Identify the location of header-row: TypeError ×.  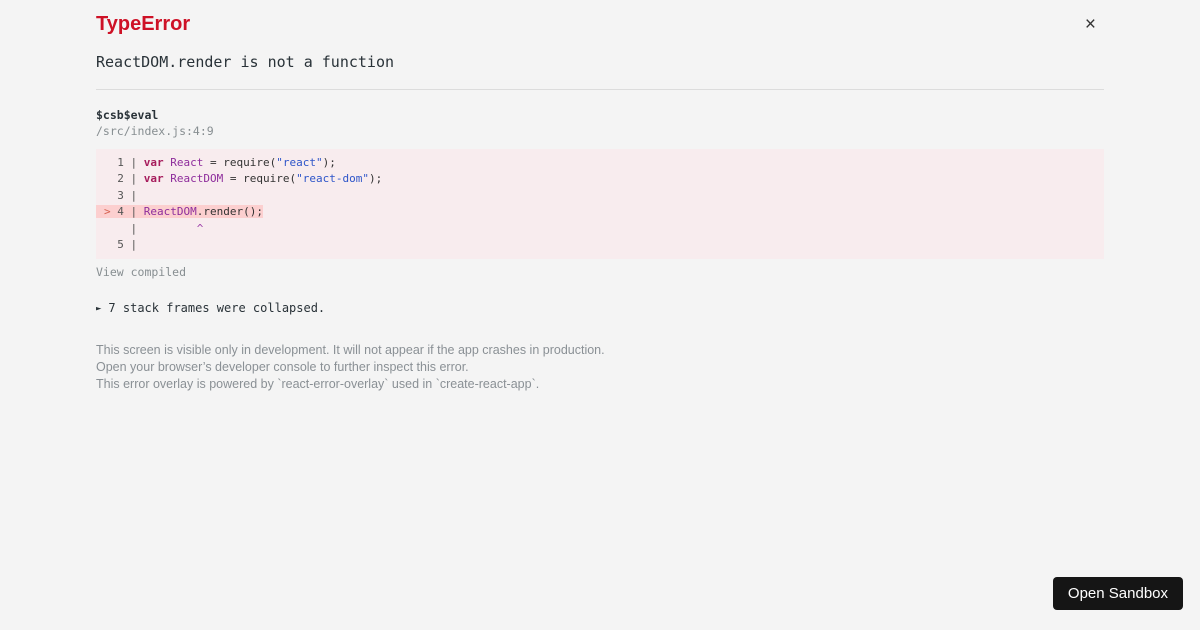
(600, 24).